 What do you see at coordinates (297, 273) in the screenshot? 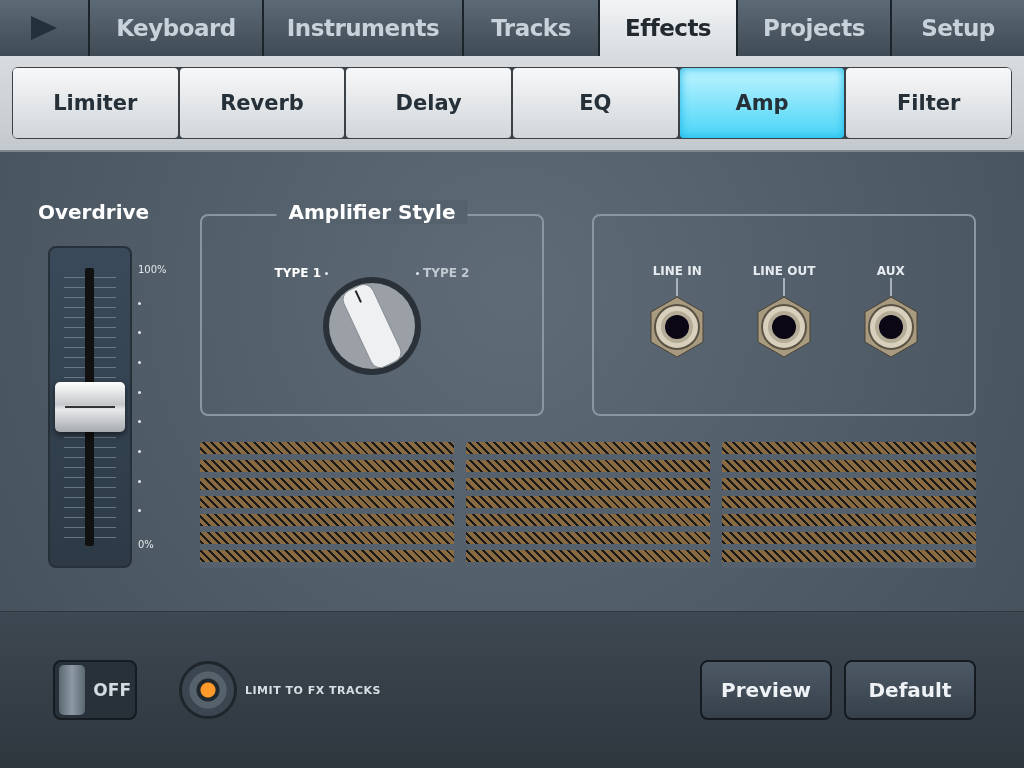
I see `type-option-label: TYPE 1` at bounding box center [297, 273].